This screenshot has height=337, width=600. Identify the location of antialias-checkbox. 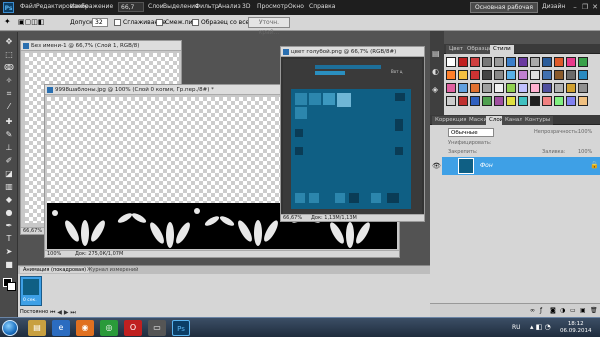
(117, 22).